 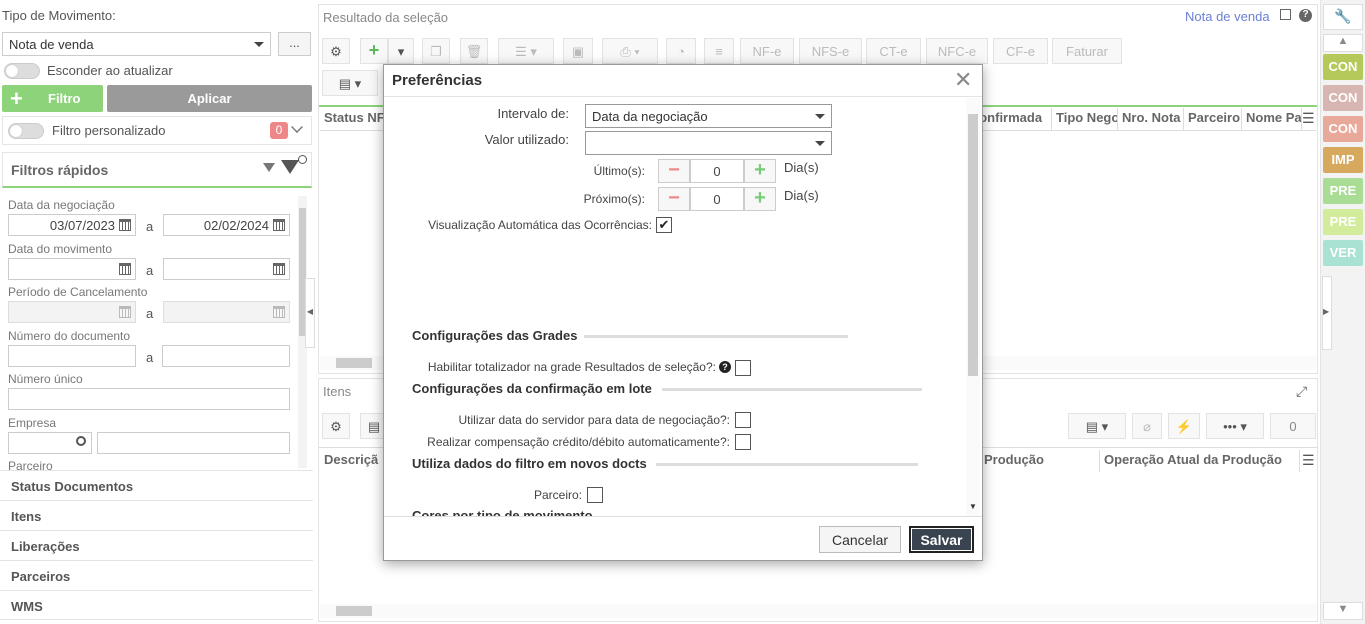 What do you see at coordinates (893, 51) in the screenshot?
I see `cte-button: CT-e` at bounding box center [893, 51].